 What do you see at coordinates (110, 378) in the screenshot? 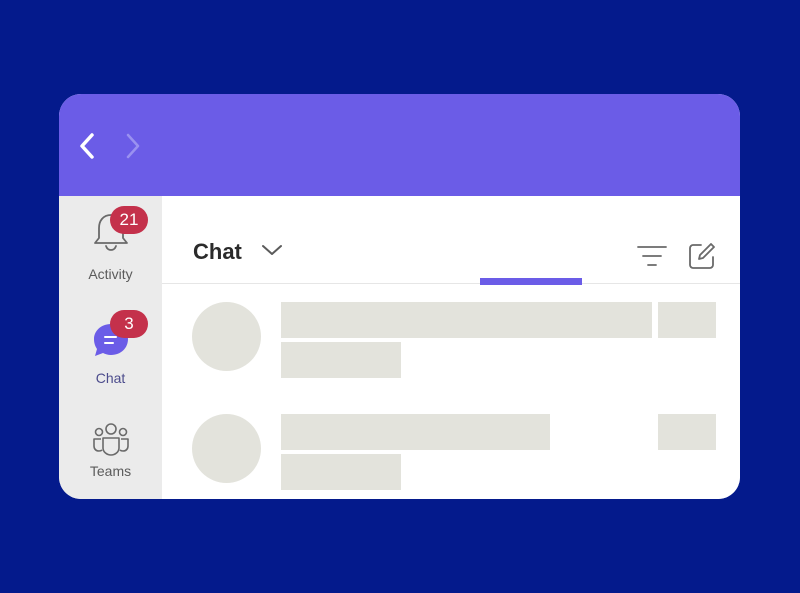
I see `rail-item-label: Chat` at bounding box center [110, 378].